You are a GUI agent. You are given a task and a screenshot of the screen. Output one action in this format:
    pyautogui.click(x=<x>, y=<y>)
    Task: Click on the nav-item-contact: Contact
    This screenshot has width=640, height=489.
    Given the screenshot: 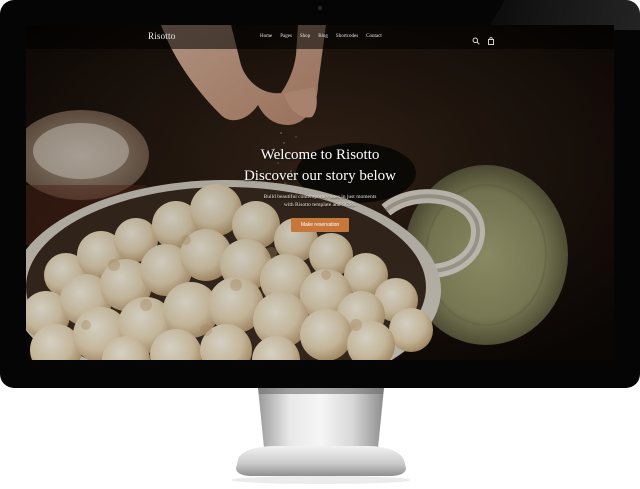 What is the action you would take?
    pyautogui.click(x=374, y=36)
    